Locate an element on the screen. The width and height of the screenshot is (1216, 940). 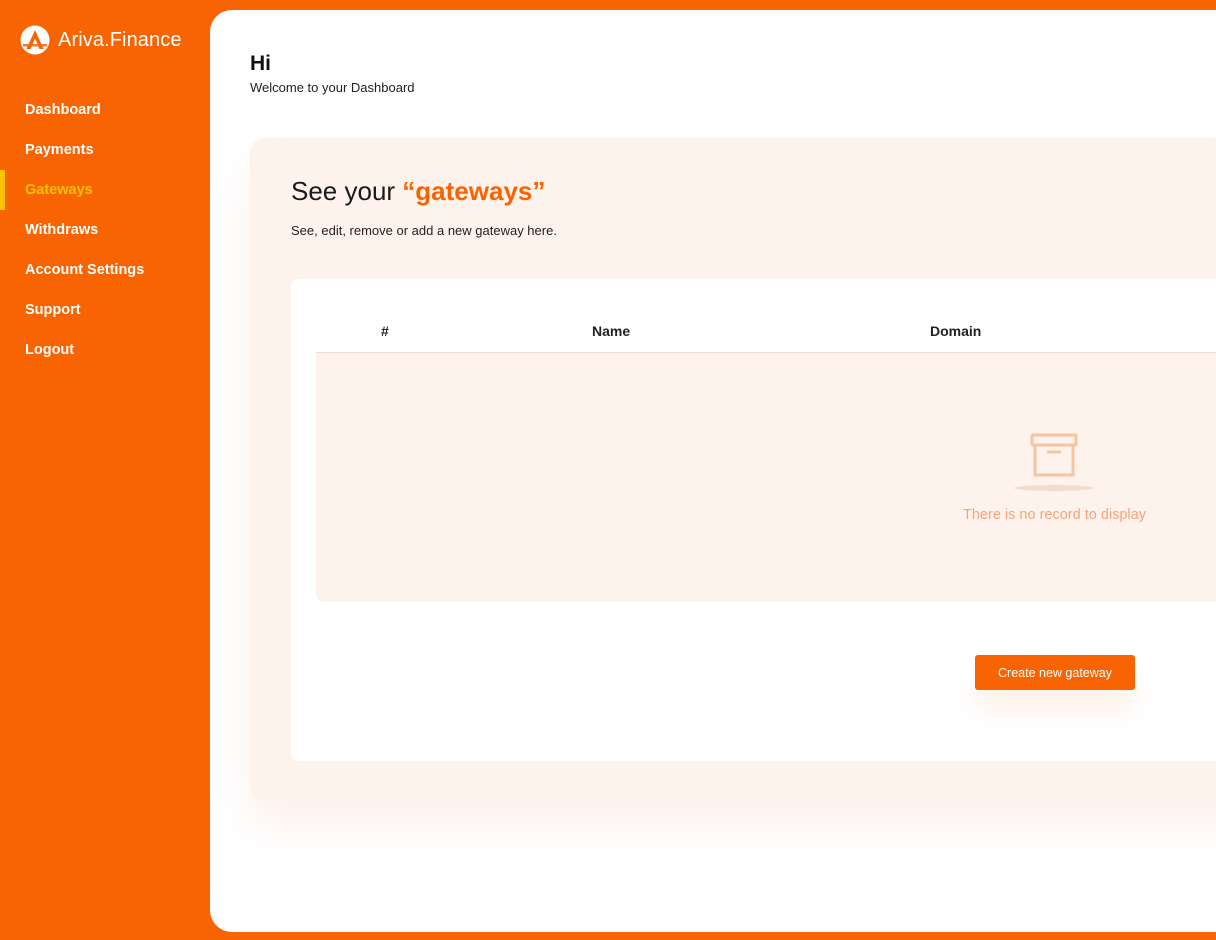
sidebar-item-logout: Logout is located at coordinates (105, 350).